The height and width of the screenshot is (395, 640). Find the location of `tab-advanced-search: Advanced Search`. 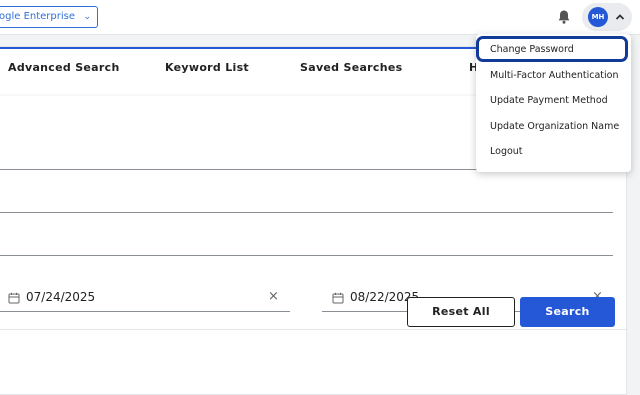

tab-advanced-search: Advanced Search is located at coordinates (64, 67).